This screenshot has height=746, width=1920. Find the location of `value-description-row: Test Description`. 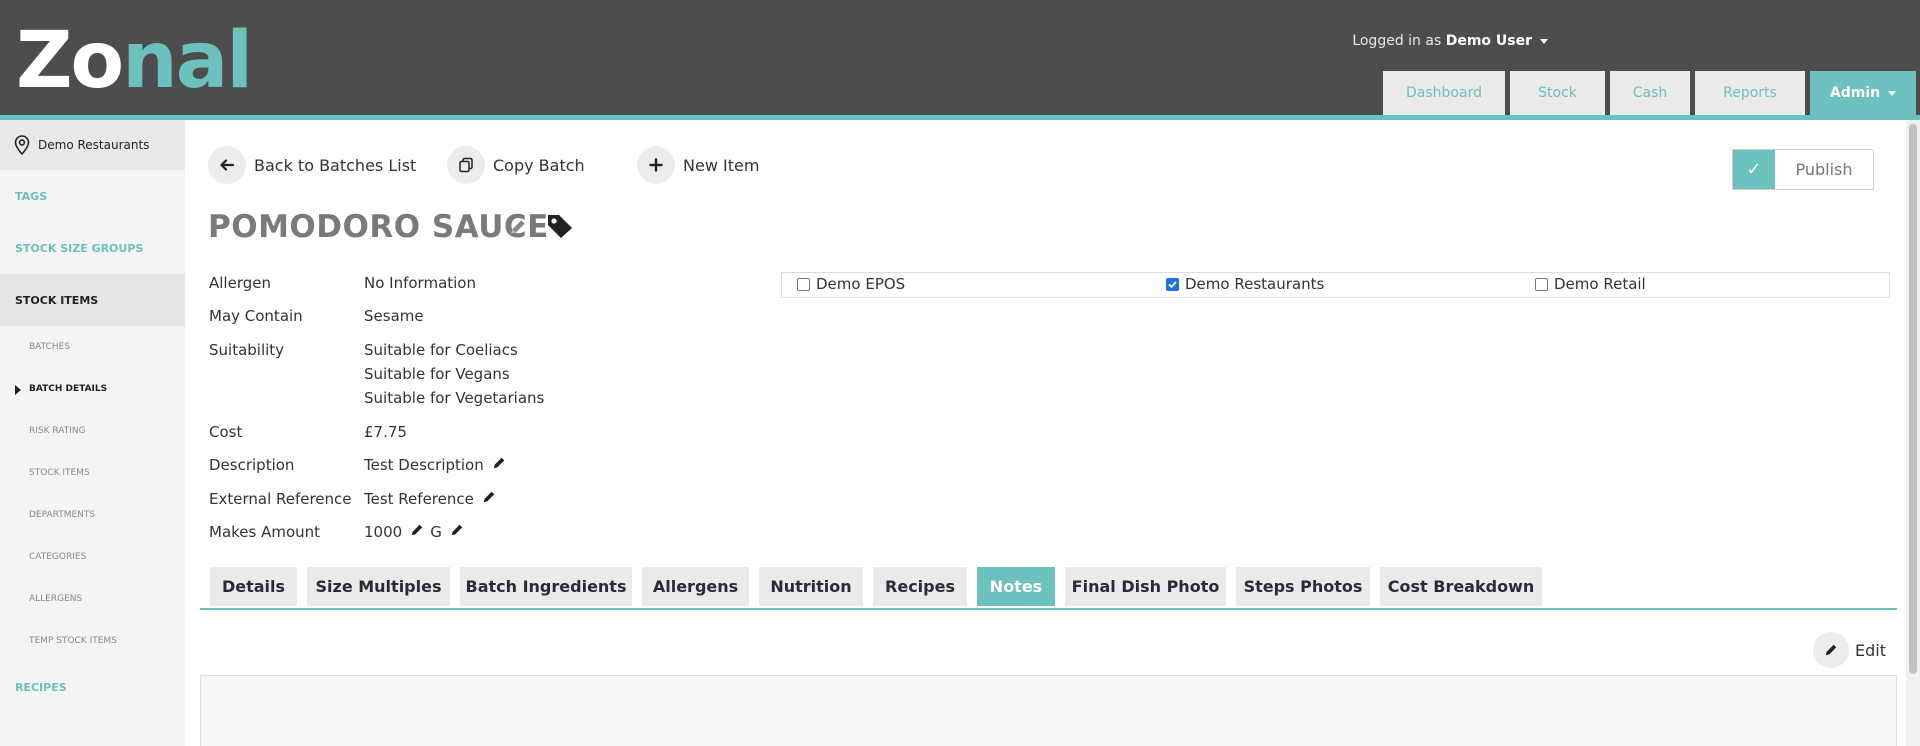

value-description-row: Test Description is located at coordinates (435, 465).